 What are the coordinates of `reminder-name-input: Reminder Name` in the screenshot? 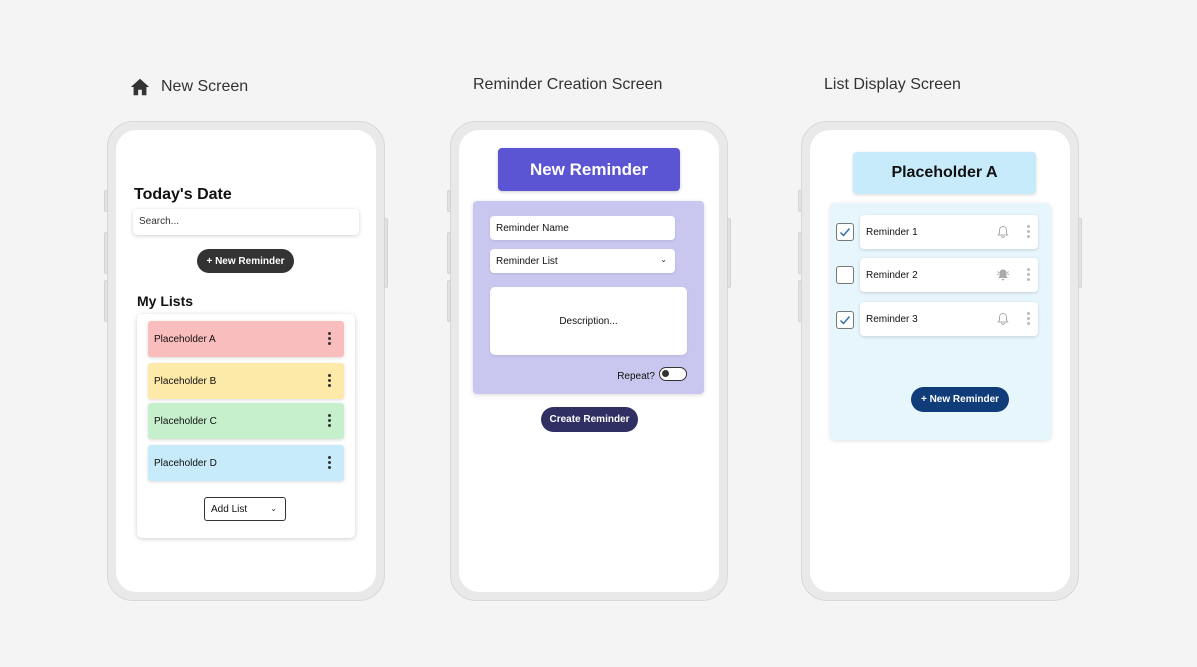 It's located at (582, 228).